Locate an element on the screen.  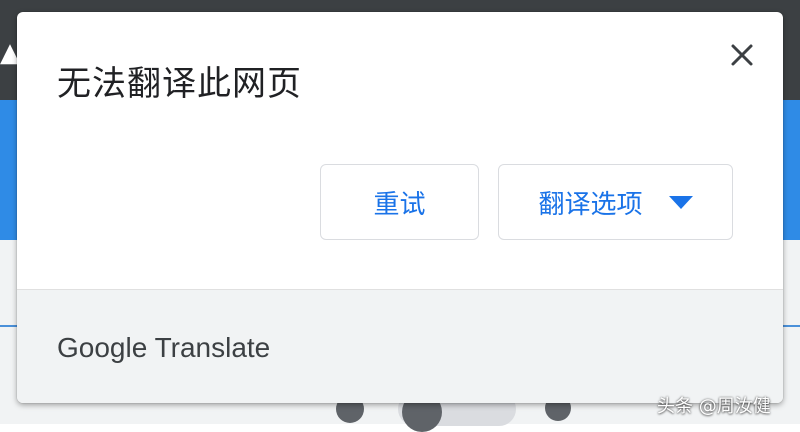
google-translate-brand: Google Translate is located at coordinates (164, 347).